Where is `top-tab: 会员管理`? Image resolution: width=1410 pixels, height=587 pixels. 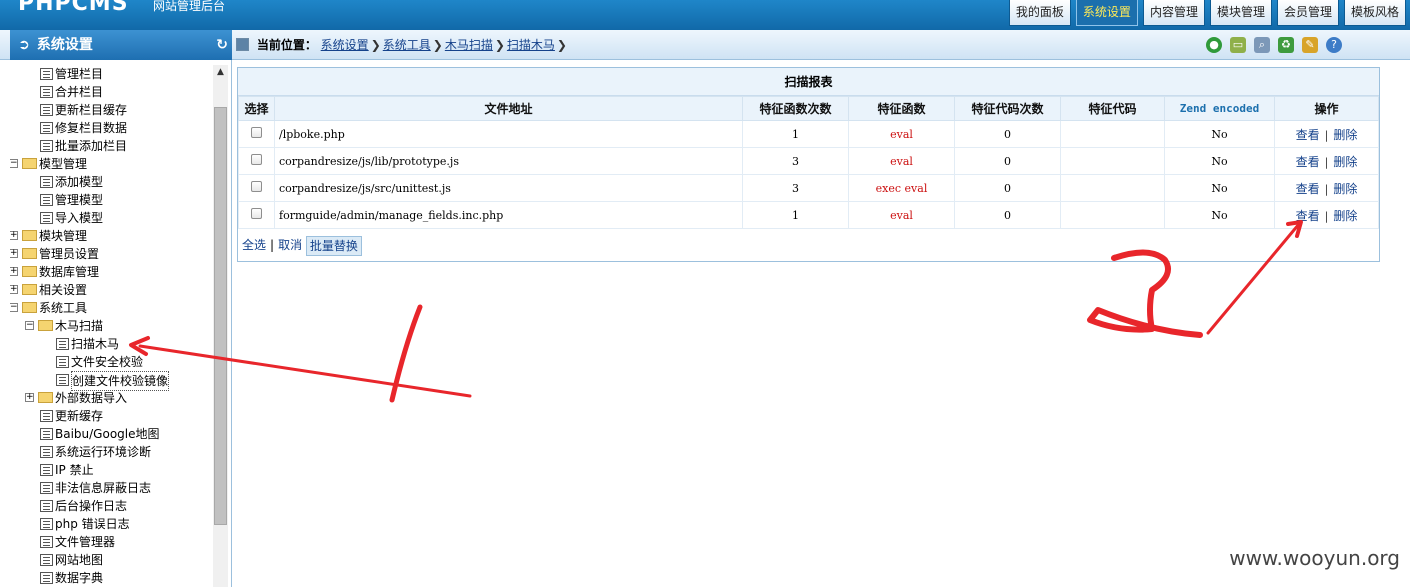
top-tab: 会员管理 is located at coordinates (1307, 13).